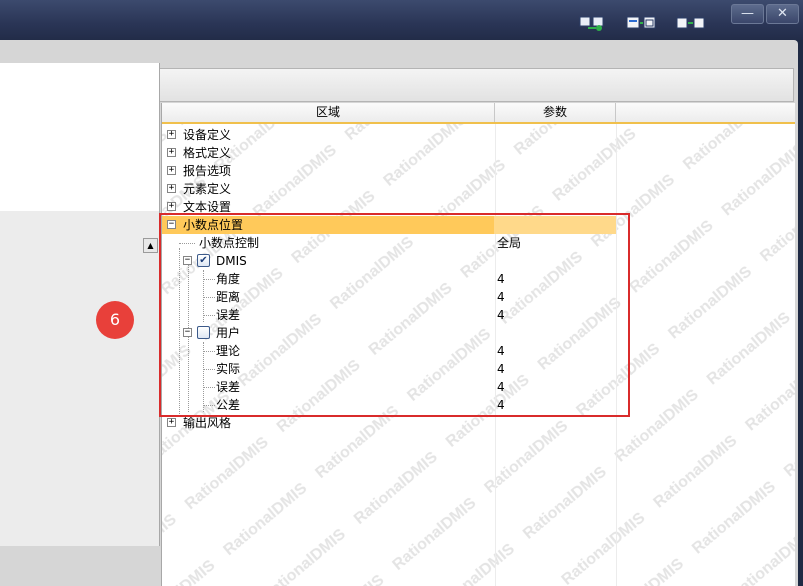  What do you see at coordinates (782, 14) in the screenshot?
I see `close-button: ✕` at bounding box center [782, 14].